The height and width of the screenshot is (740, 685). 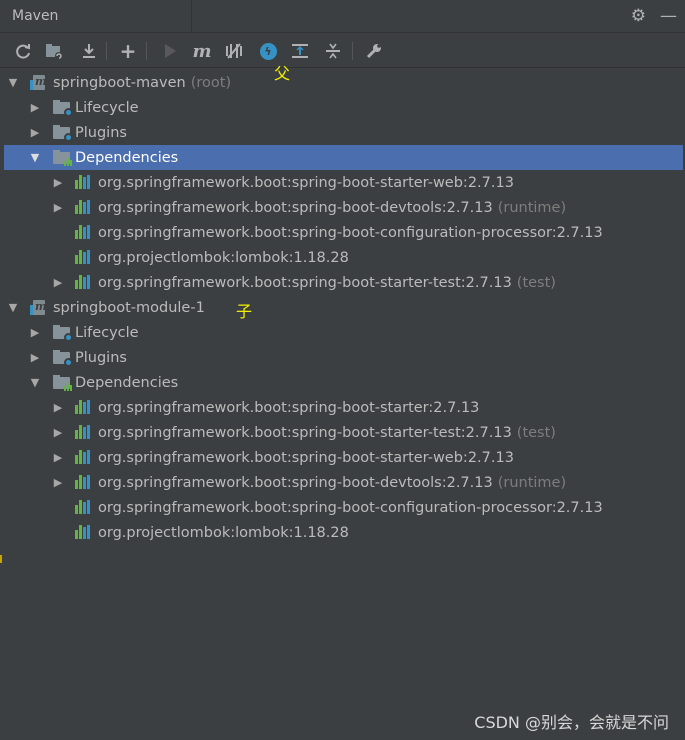 What do you see at coordinates (668, 16) in the screenshot?
I see `minimize-icon: —` at bounding box center [668, 16].